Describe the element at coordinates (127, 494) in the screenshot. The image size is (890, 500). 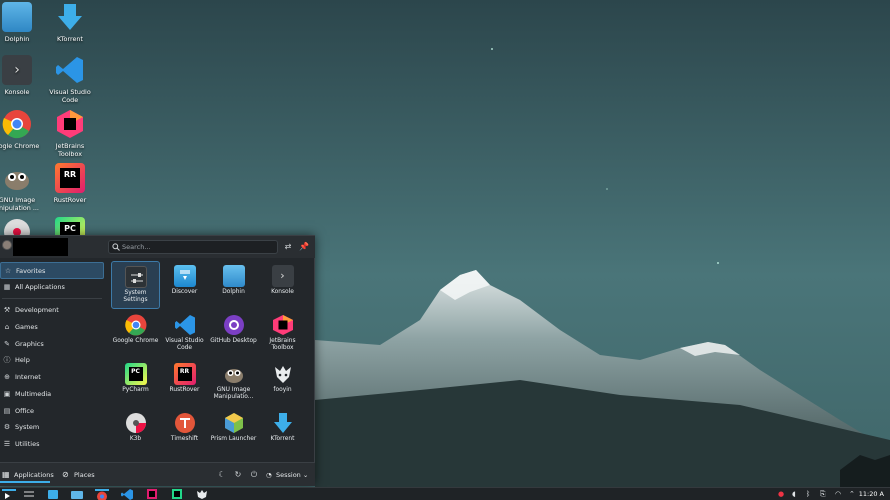
I see `task-vscode` at that location.